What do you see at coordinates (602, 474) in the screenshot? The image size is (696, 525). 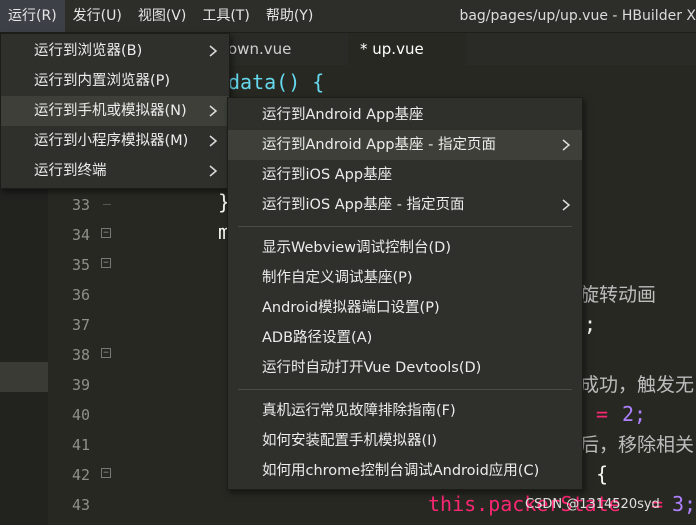 I see `code-brace: {` at bounding box center [602, 474].